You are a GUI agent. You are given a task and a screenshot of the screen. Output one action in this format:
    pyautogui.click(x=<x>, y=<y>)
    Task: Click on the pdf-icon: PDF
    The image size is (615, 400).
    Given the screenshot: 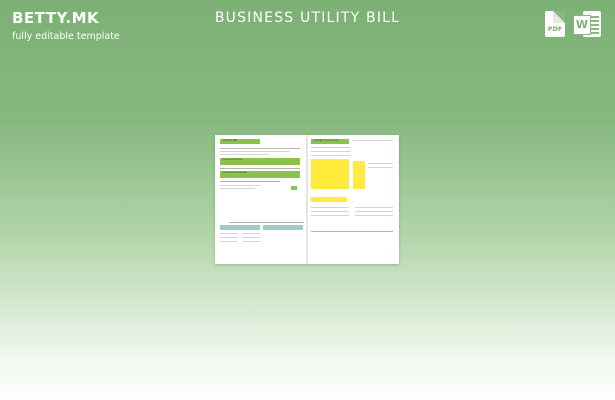 What is the action you would take?
    pyautogui.click(x=555, y=24)
    